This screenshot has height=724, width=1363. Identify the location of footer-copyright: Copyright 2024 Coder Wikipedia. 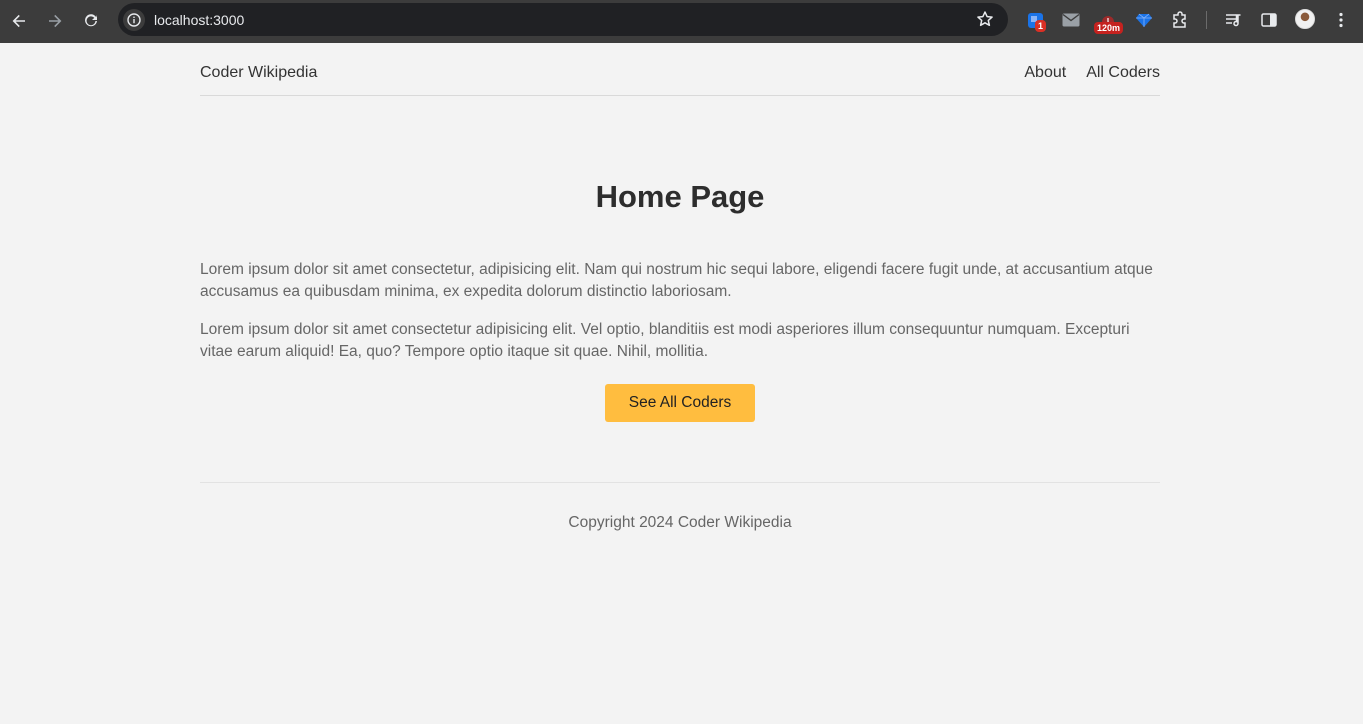
(680, 522).